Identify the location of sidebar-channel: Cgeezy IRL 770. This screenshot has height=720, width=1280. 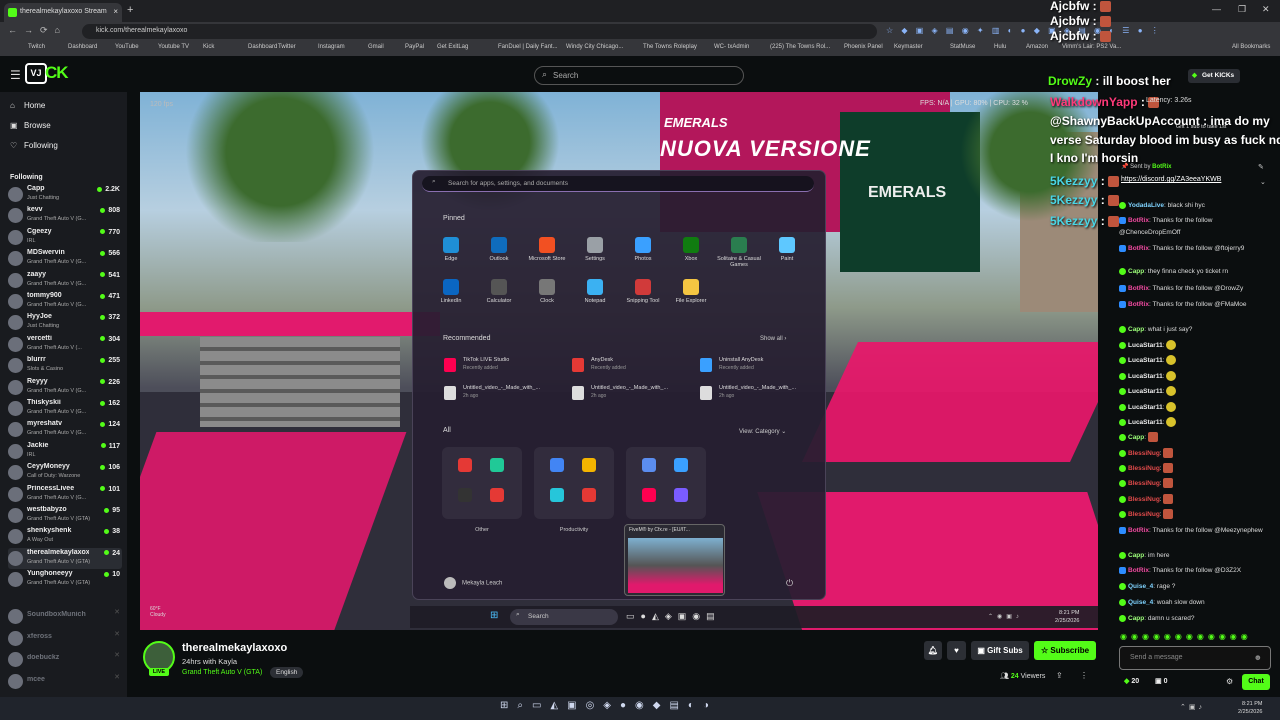
(65, 237).